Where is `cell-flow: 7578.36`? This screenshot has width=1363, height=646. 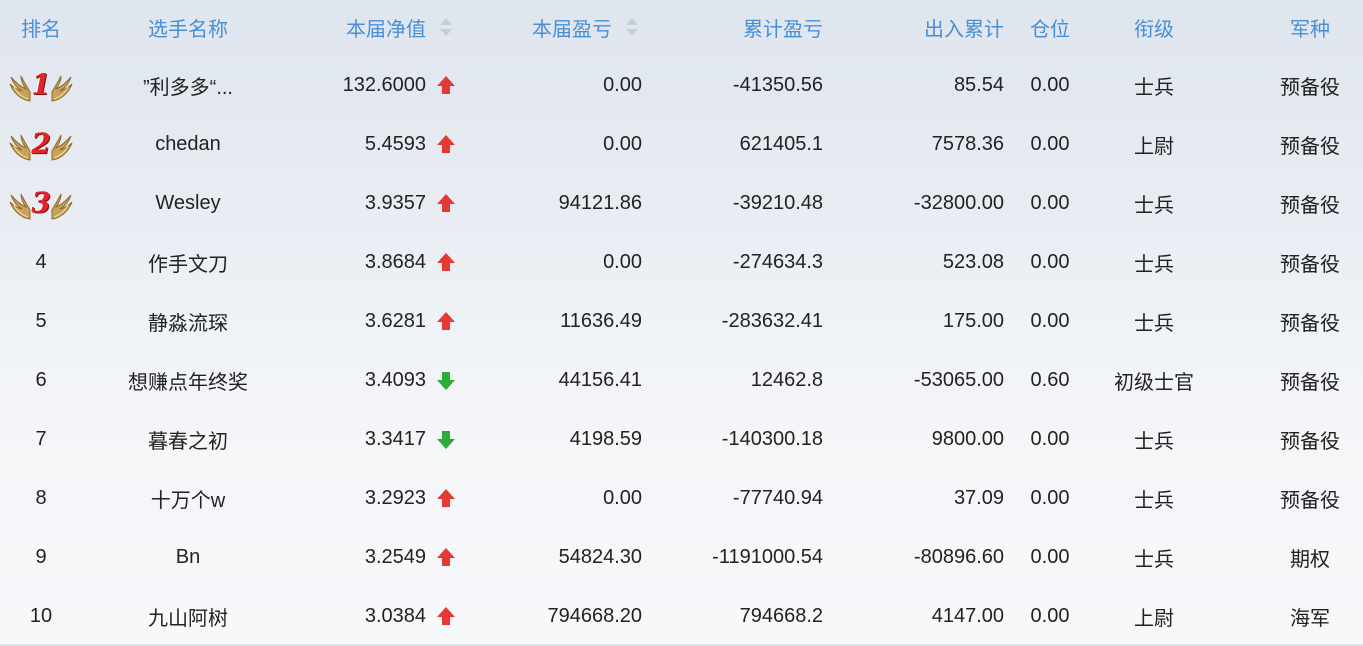 cell-flow: 7578.36 is located at coordinates (967, 144).